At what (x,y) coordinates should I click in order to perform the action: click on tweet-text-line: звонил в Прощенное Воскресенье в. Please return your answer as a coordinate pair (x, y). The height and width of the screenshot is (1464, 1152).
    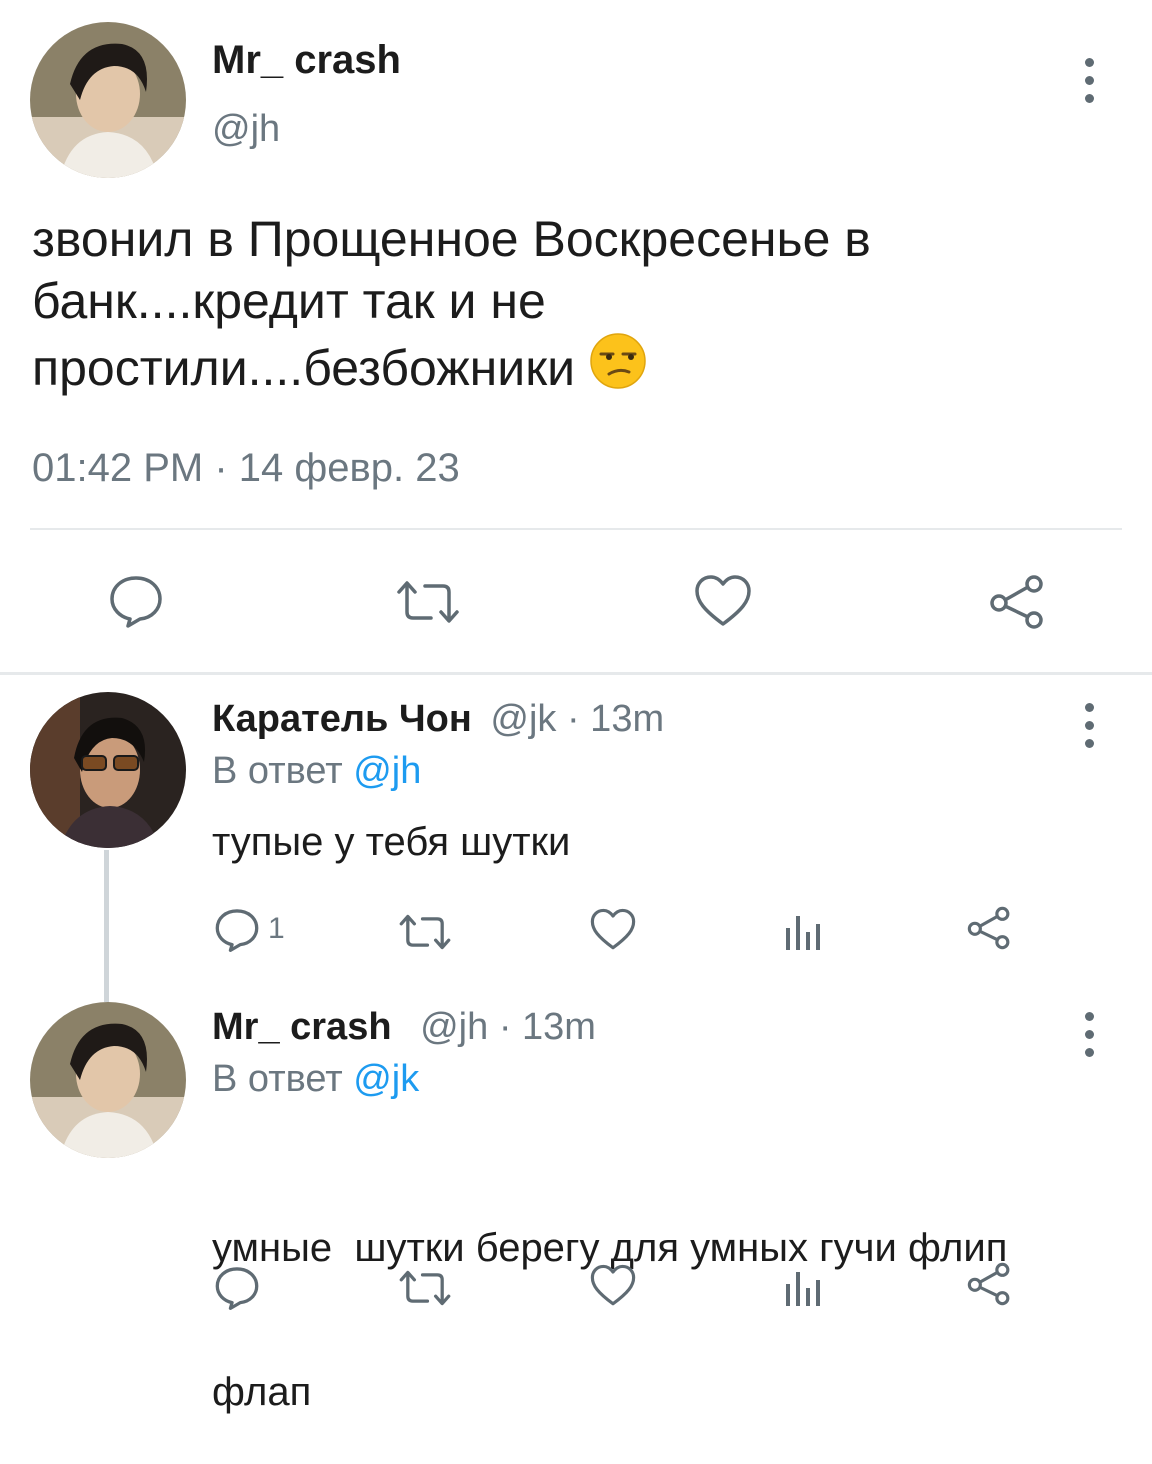
    Looking at the image, I should click on (451, 239).